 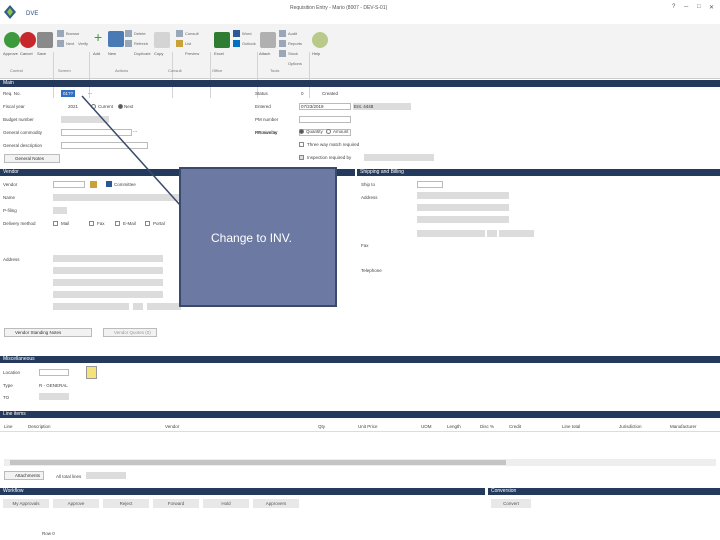 I want to click on scrollbar-thumb, so click(x=258, y=462).